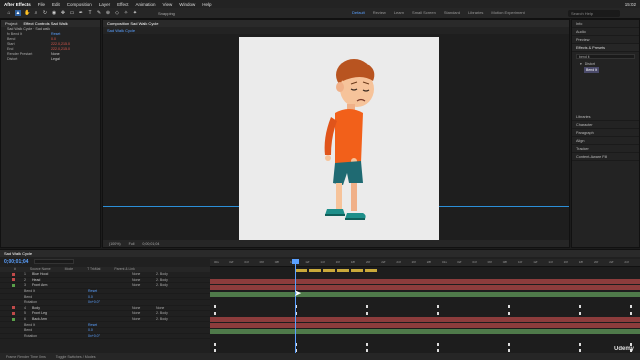 Image resolution: width=640 pixels, height=360 pixels. I want to click on menu-help: Help, so click(206, 4).